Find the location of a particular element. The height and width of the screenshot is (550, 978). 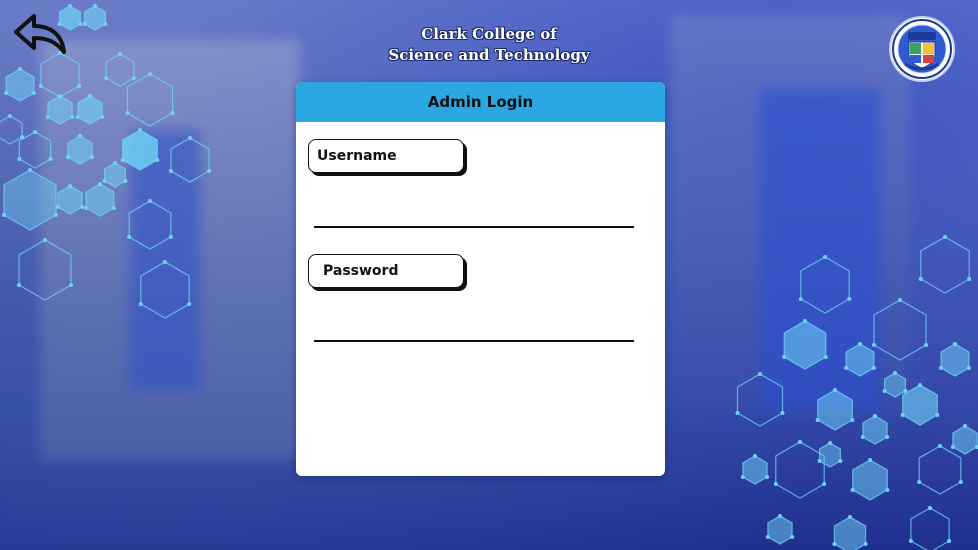

username-label: Username is located at coordinates (386, 156).